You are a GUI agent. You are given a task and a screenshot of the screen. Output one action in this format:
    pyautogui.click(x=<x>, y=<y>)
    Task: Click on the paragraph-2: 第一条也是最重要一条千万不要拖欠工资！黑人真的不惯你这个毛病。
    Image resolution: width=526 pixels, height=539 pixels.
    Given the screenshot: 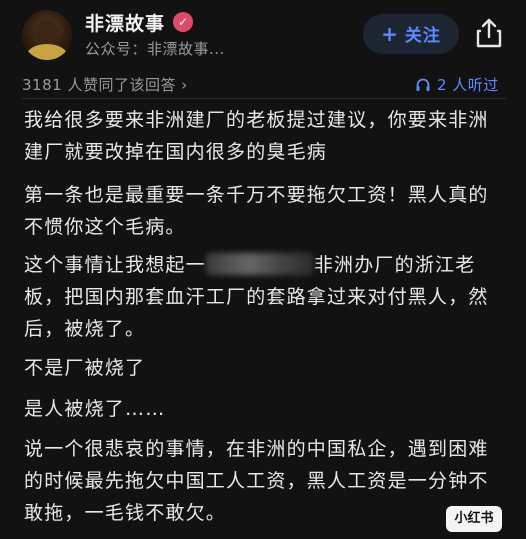 What is the action you would take?
    pyautogui.click(x=256, y=211)
    